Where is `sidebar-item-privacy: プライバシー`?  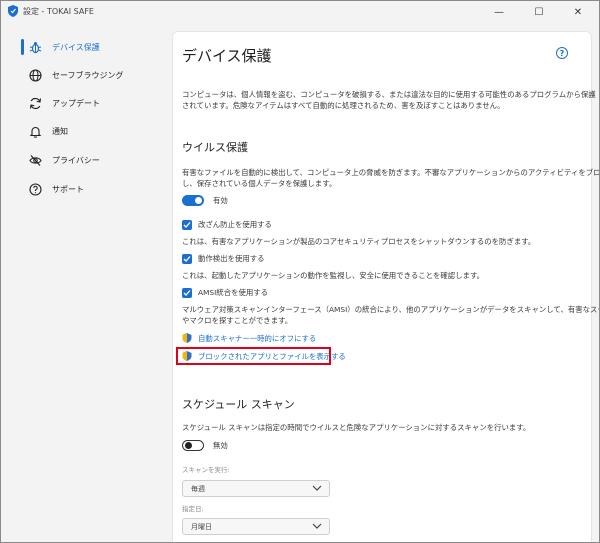 sidebar-item-privacy: プライバシー is located at coordinates (91, 160).